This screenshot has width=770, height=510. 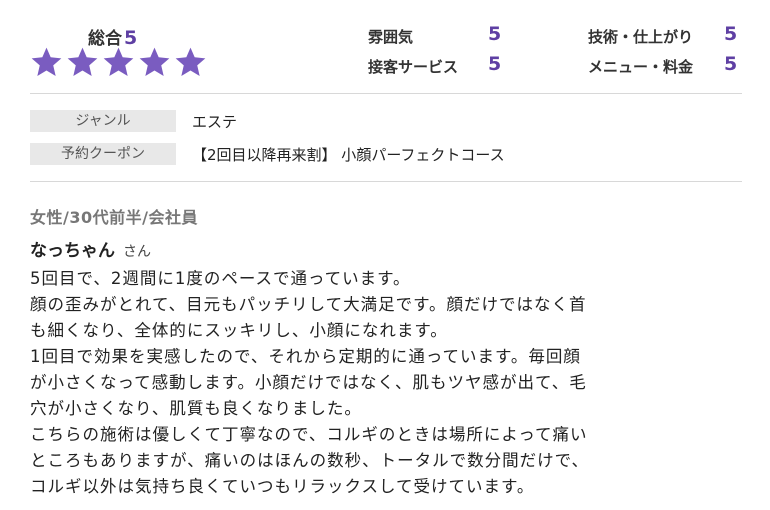 I want to click on review-line: ところもありますが、痛いのはほんの数秒、トータルで数分間だけで、, so click(x=310, y=460).